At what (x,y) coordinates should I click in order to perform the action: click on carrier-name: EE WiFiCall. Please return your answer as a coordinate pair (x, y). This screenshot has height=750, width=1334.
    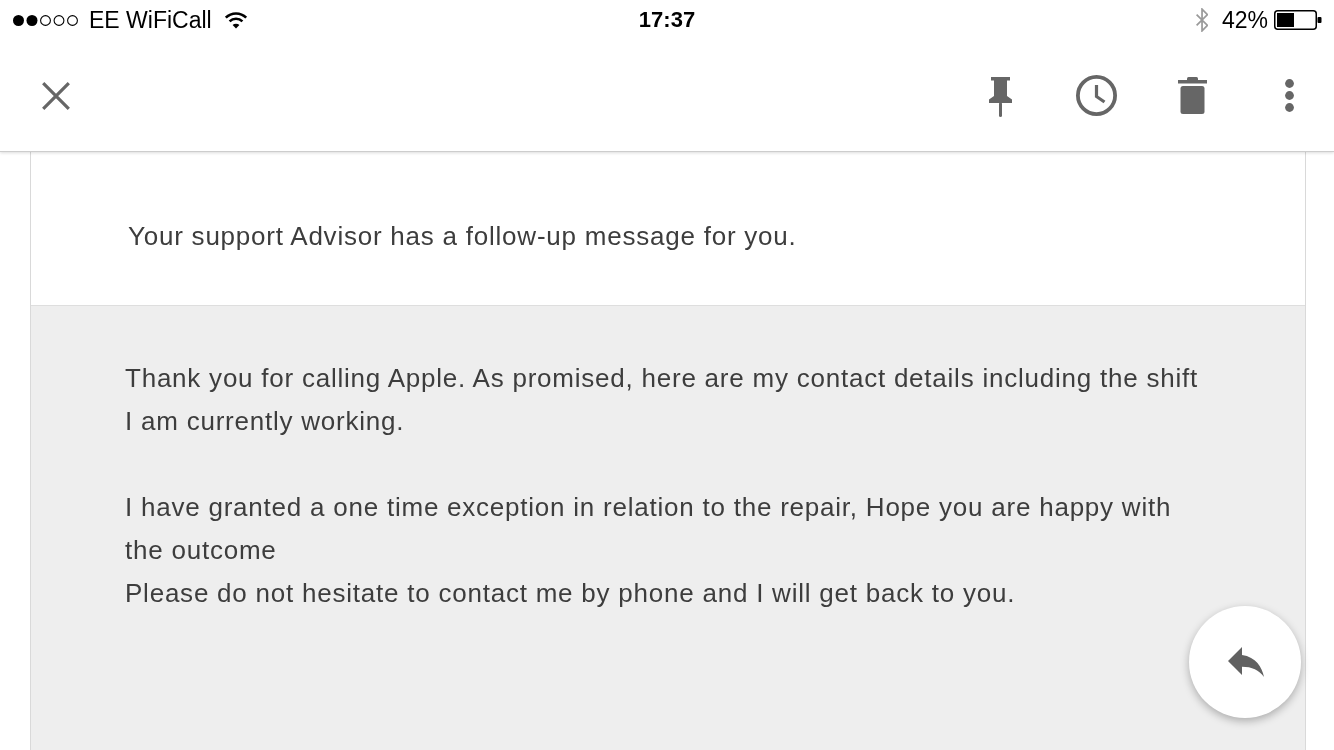
    Looking at the image, I should click on (150, 20).